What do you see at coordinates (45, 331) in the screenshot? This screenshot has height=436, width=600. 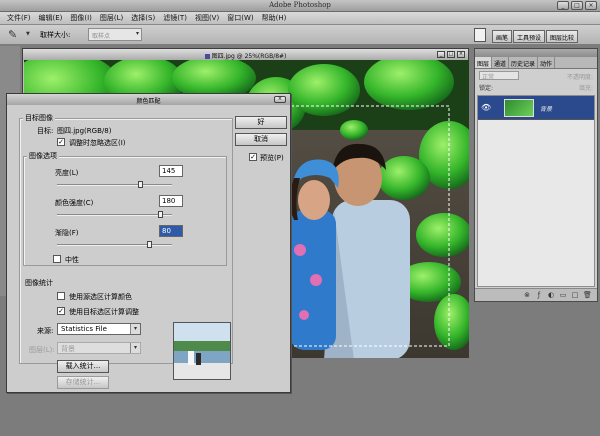 I see `source-label: 来源:` at bounding box center [45, 331].